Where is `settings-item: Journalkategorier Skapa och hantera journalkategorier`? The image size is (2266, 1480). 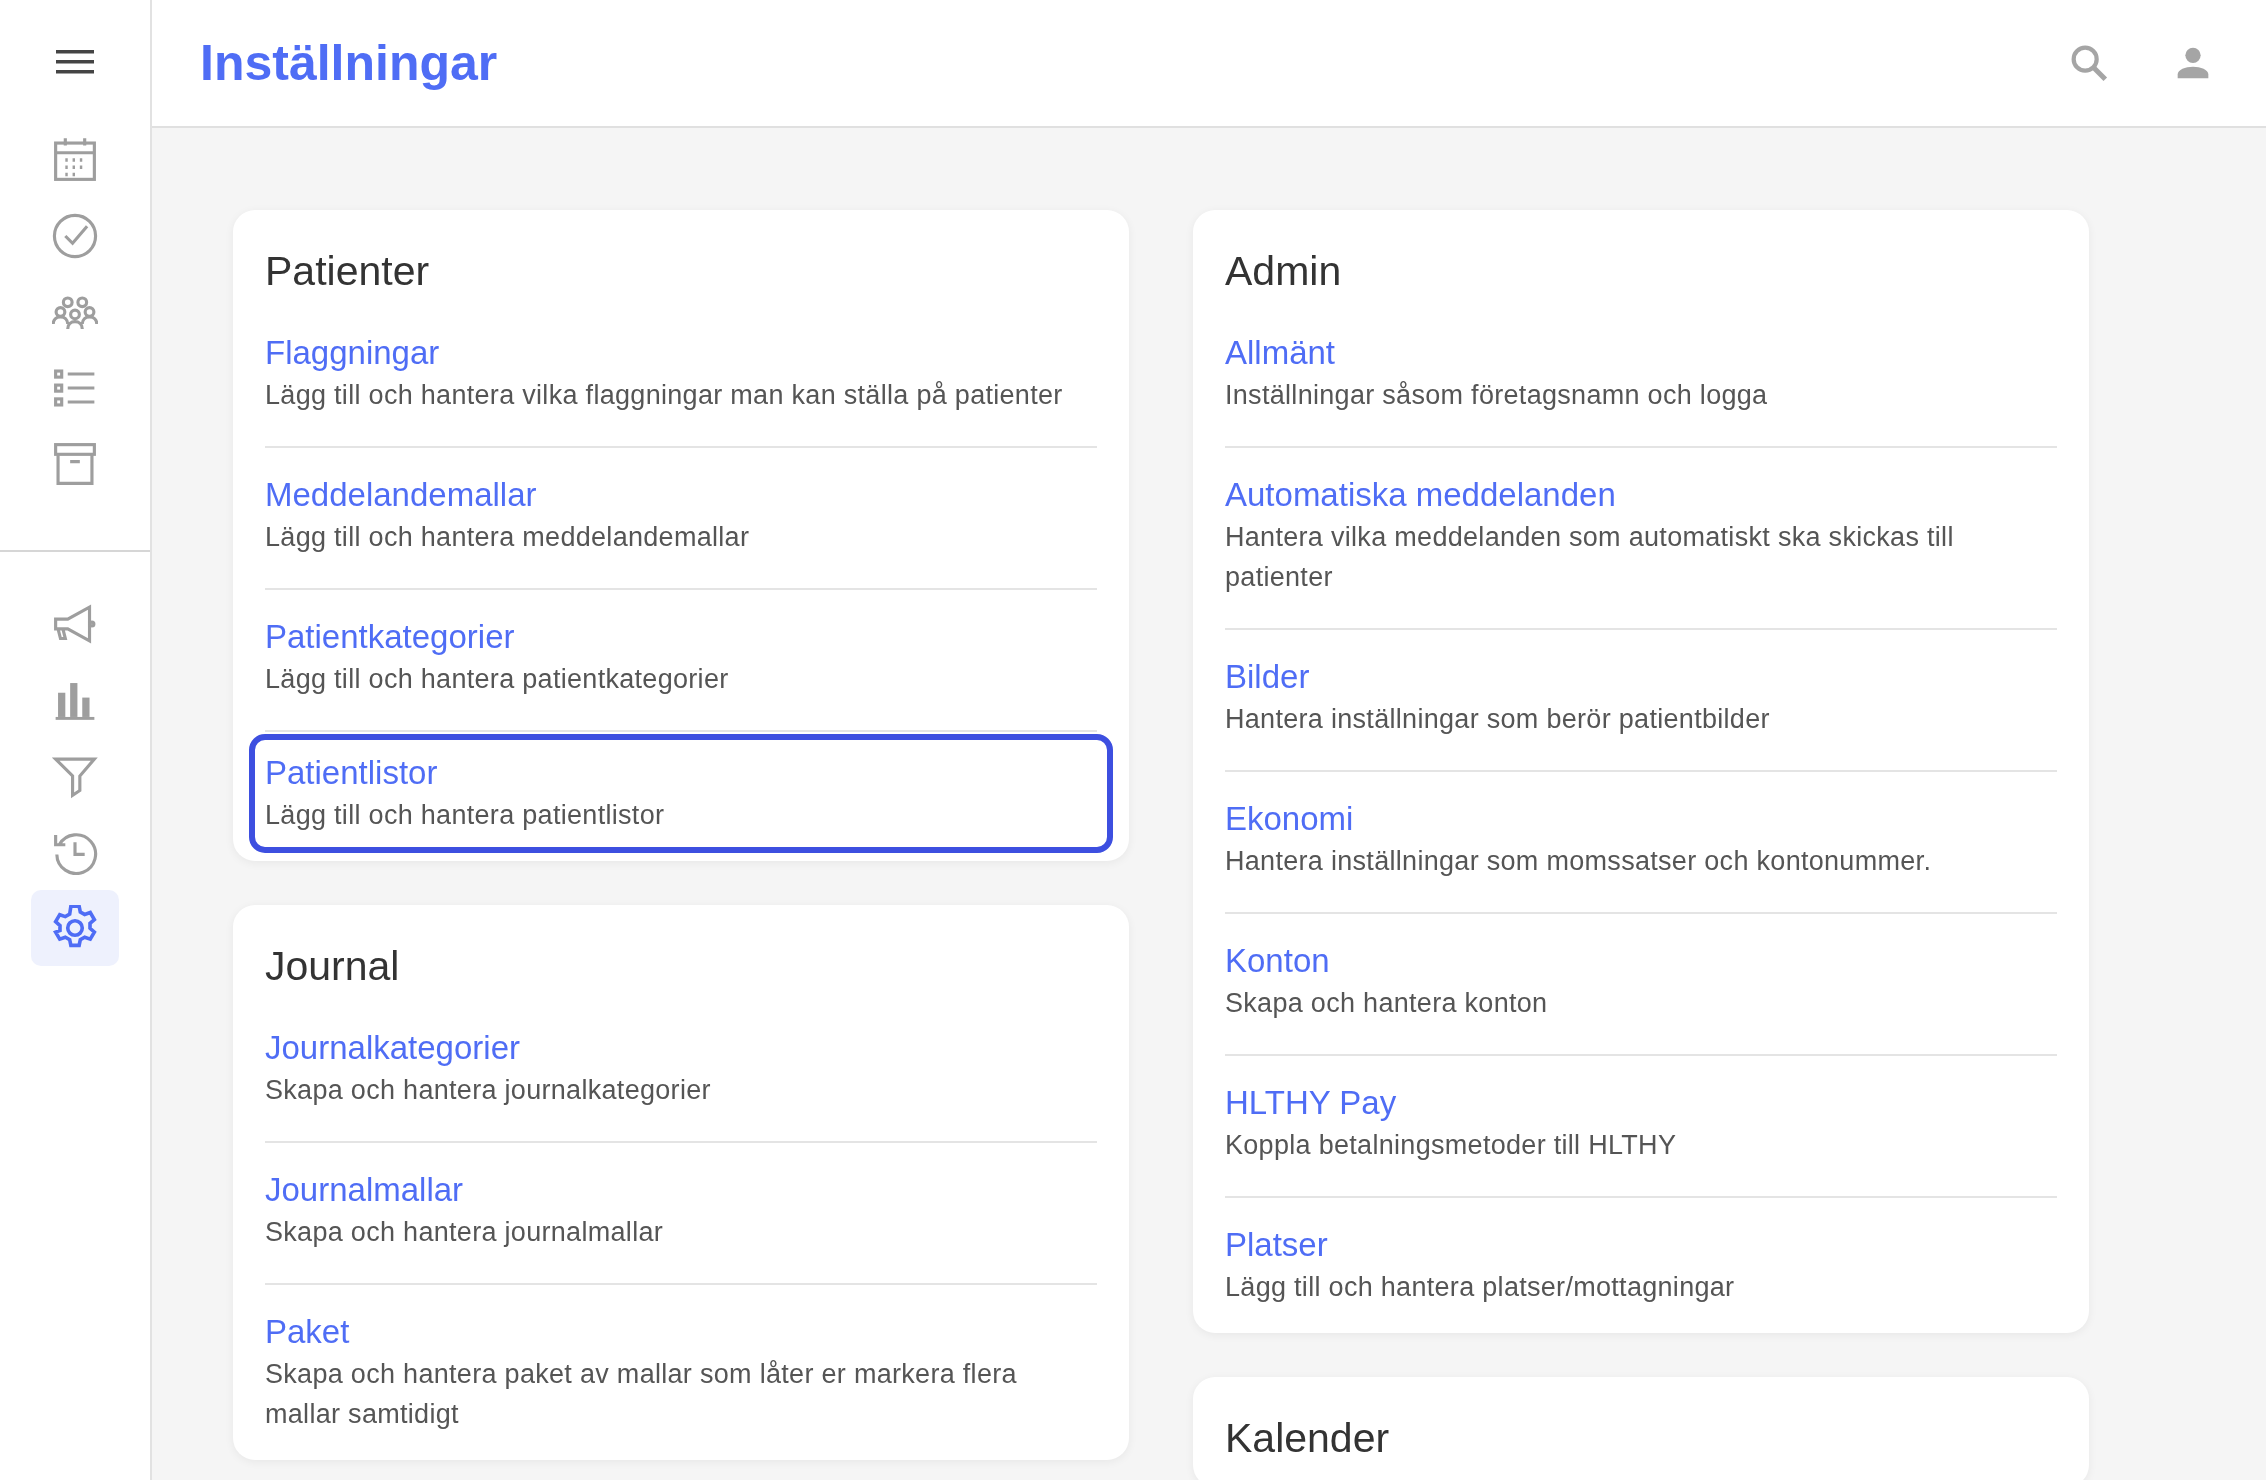 settings-item: Journalkategorier Skapa och hantera journalkategorier is located at coordinates (681, 1072).